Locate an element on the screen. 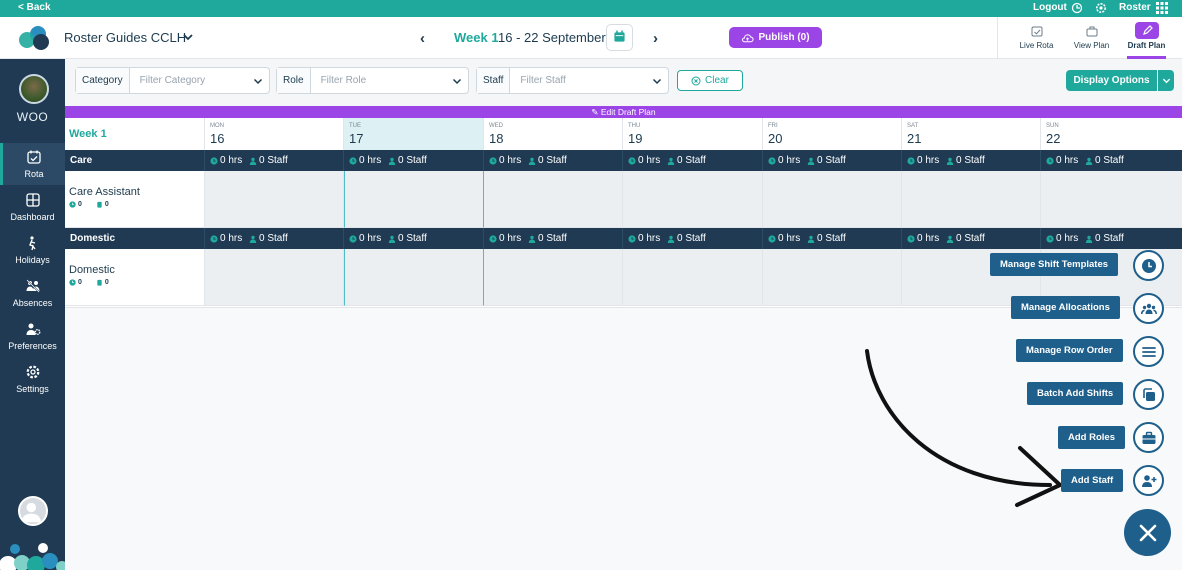 The height and width of the screenshot is (570, 1182). manage-allocations-button: Manage Allocations is located at coordinates (1065, 307).